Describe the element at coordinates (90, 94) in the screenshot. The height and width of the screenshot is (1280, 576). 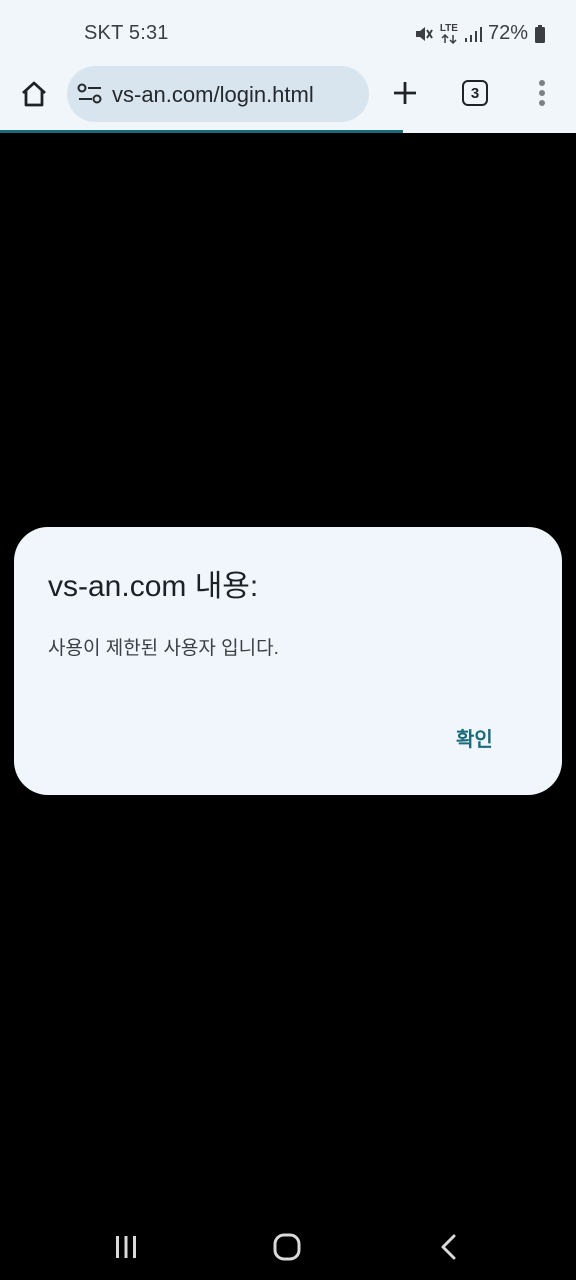
I see `site-settings-icon` at that location.